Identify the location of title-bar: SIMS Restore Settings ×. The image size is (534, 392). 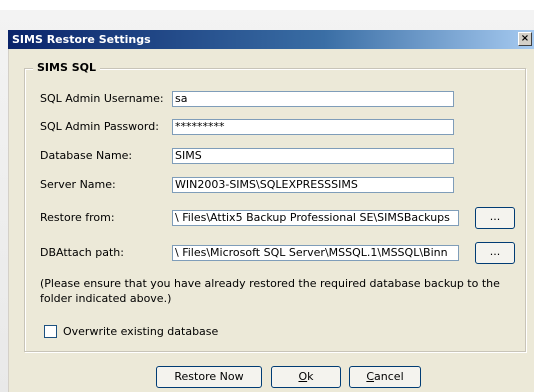
(271, 39).